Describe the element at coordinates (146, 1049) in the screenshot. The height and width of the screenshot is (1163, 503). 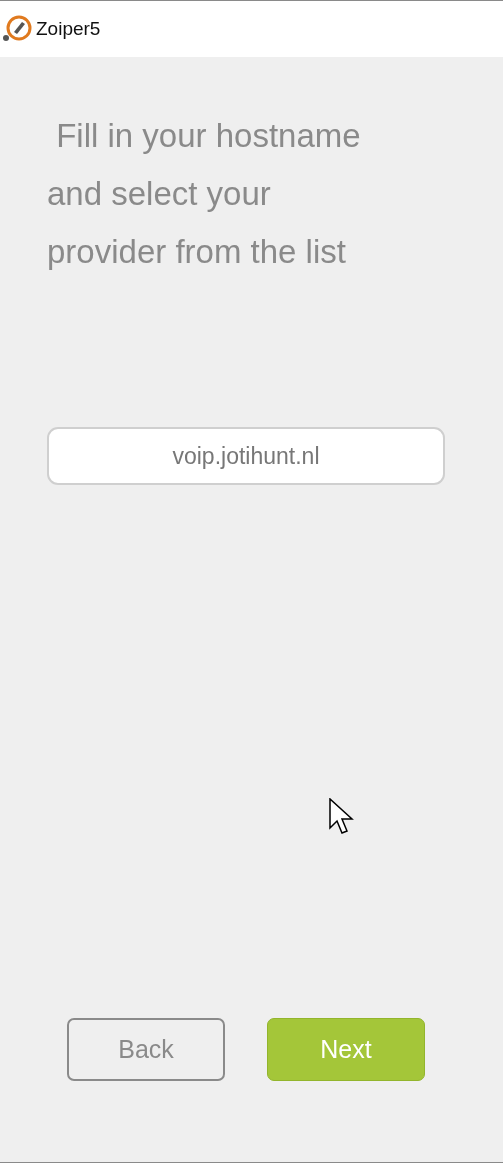
I see `back-button: Back` at that location.